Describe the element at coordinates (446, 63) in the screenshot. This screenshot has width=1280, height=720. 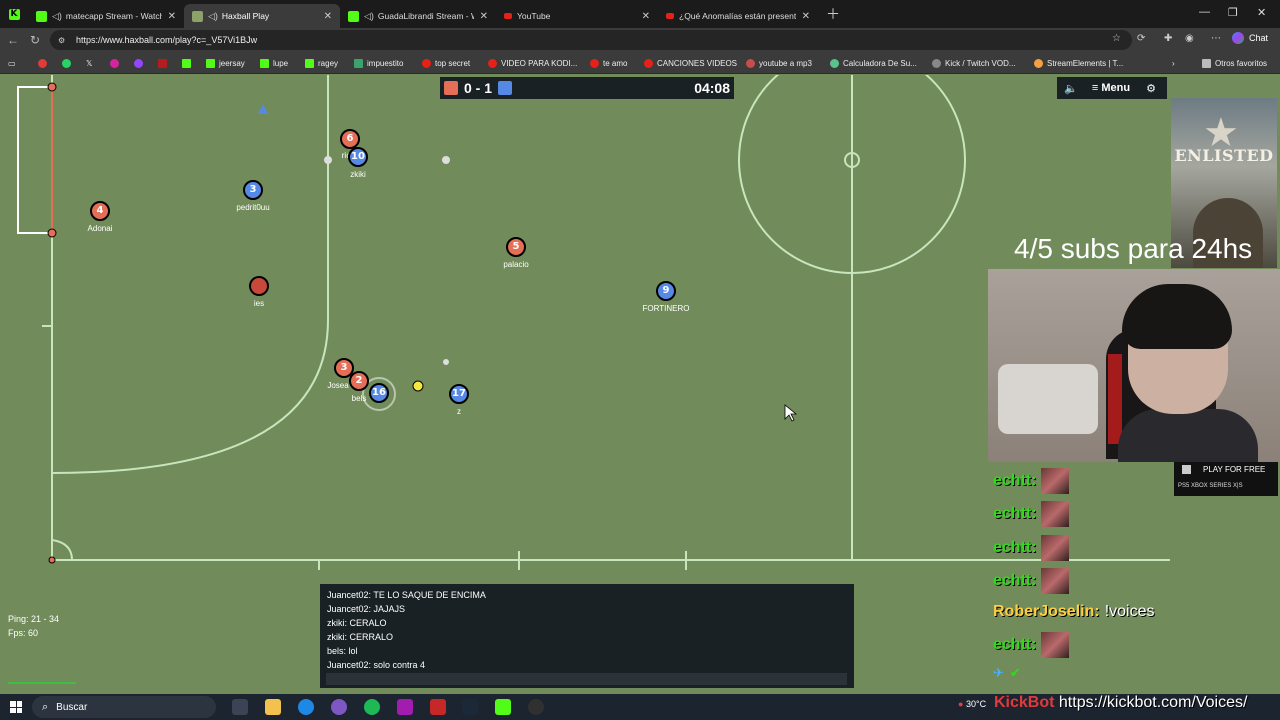
I see `bookmark-top-secret: top secret` at that location.